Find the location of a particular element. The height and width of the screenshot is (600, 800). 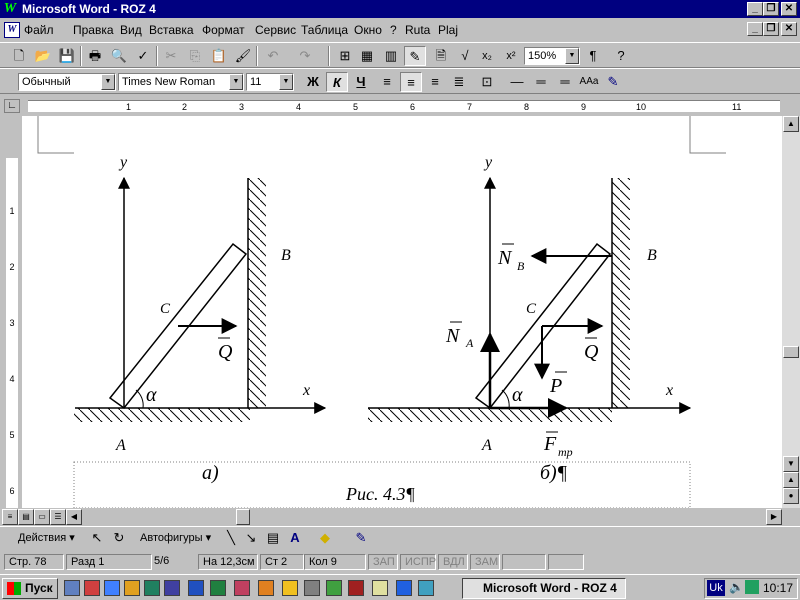

arrow-icon: ↘ is located at coordinates (251, 538).